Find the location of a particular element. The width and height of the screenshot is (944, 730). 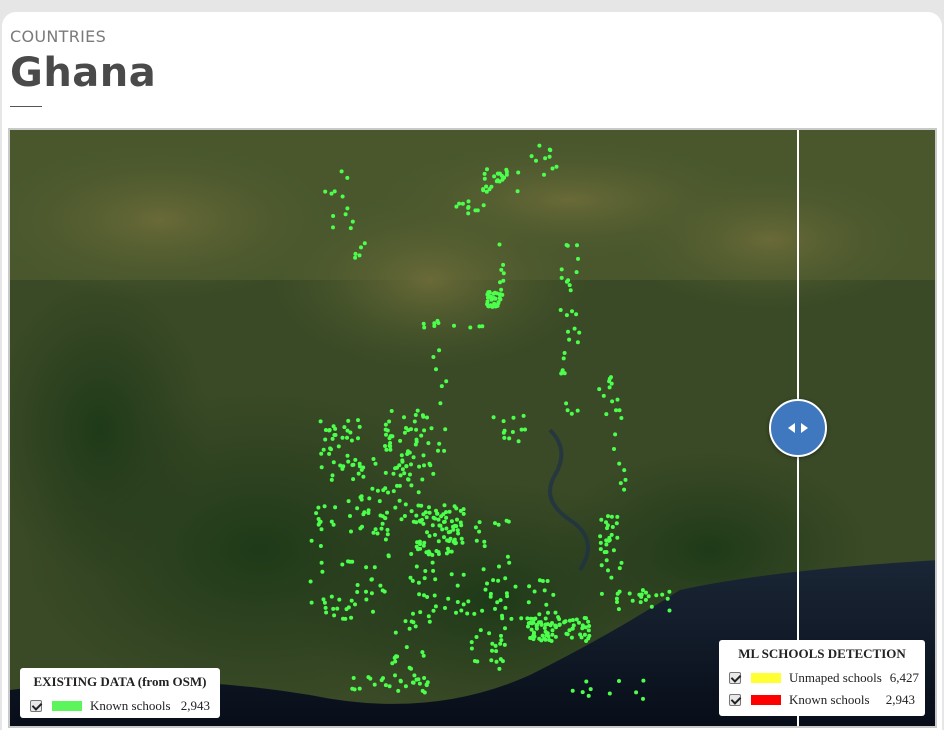

known-schools-checkbox is located at coordinates (36, 706).